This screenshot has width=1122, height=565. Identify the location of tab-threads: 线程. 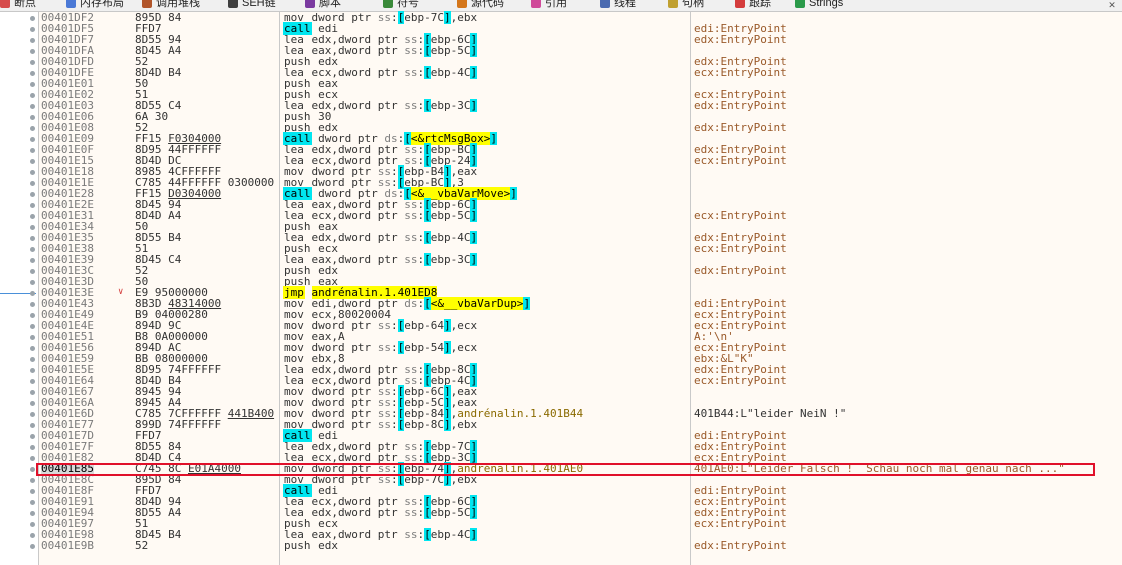
(618, 5).